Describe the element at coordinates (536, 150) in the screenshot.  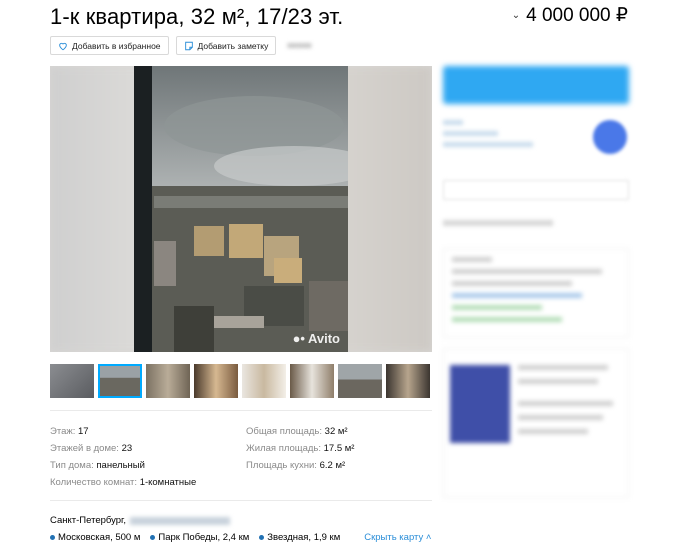
I see `seller-info-blurred` at that location.